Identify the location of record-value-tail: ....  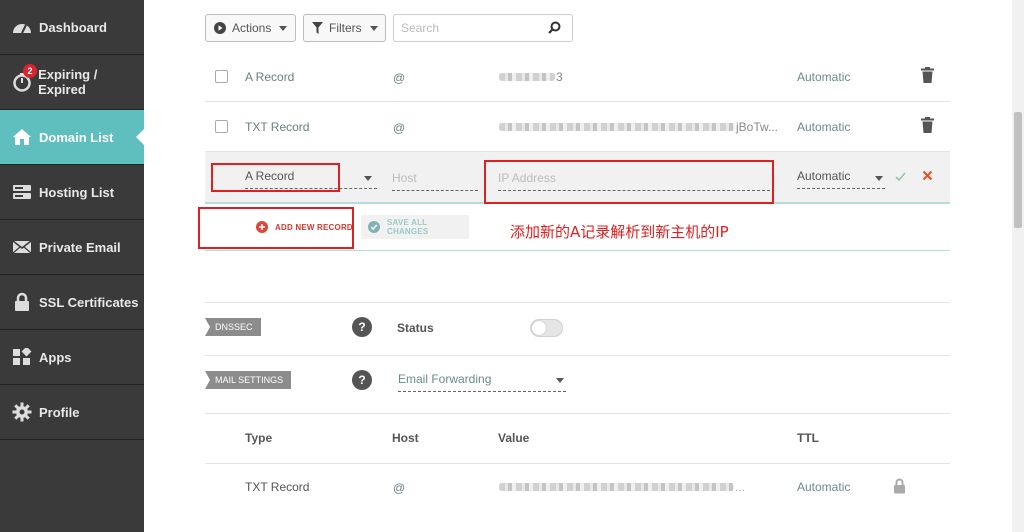
(740, 487).